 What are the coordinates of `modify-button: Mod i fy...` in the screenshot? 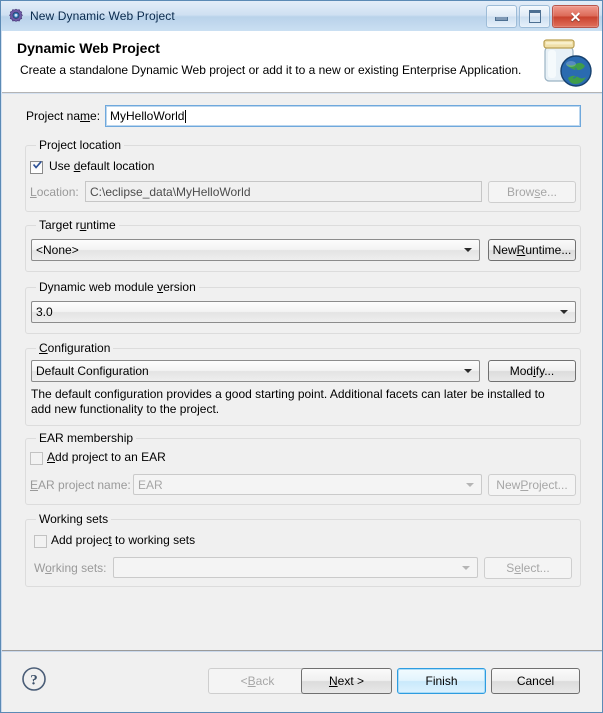 It's located at (532, 371).